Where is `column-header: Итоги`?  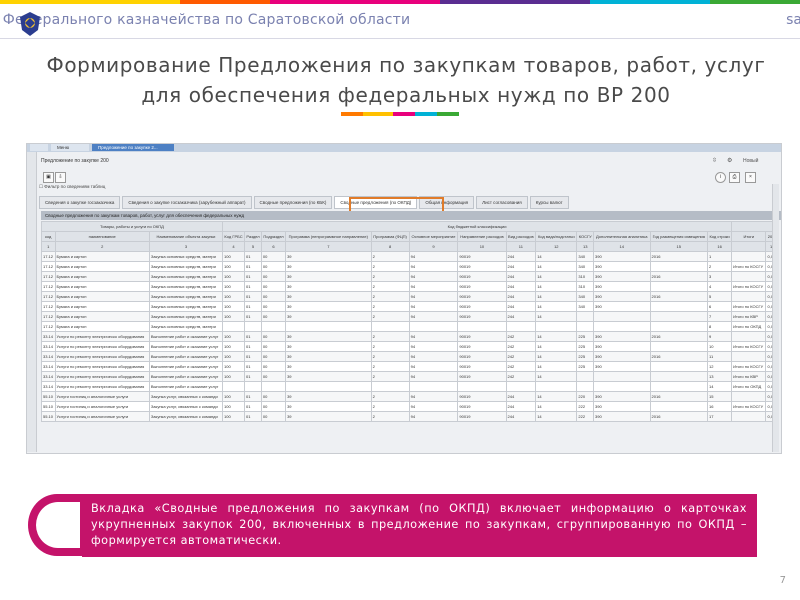 column-header: Итоги is located at coordinates (749, 236).